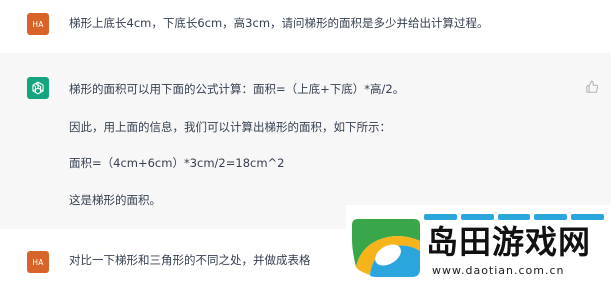 This screenshot has width=611, height=287. What do you see at coordinates (279, 23) in the screenshot?
I see `user-message-text: 梯形上底长4cm，下底长6cm，高3cm，请问梯形的面积是多少并给出计算过程。` at bounding box center [279, 23].